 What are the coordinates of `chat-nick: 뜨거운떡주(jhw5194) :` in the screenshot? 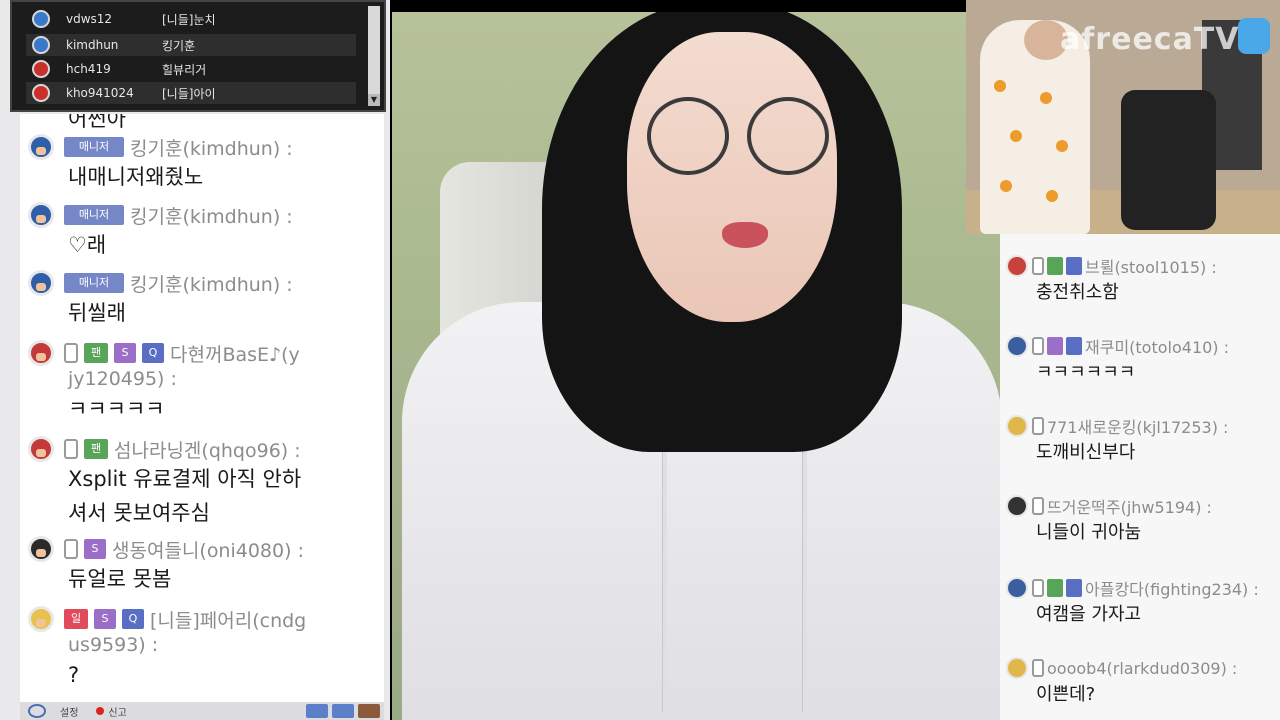 It's located at (1129, 506).